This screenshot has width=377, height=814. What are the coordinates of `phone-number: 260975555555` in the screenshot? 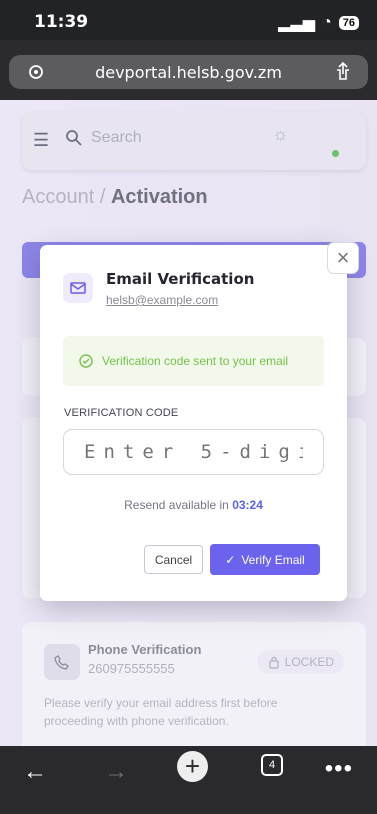 It's located at (131, 668).